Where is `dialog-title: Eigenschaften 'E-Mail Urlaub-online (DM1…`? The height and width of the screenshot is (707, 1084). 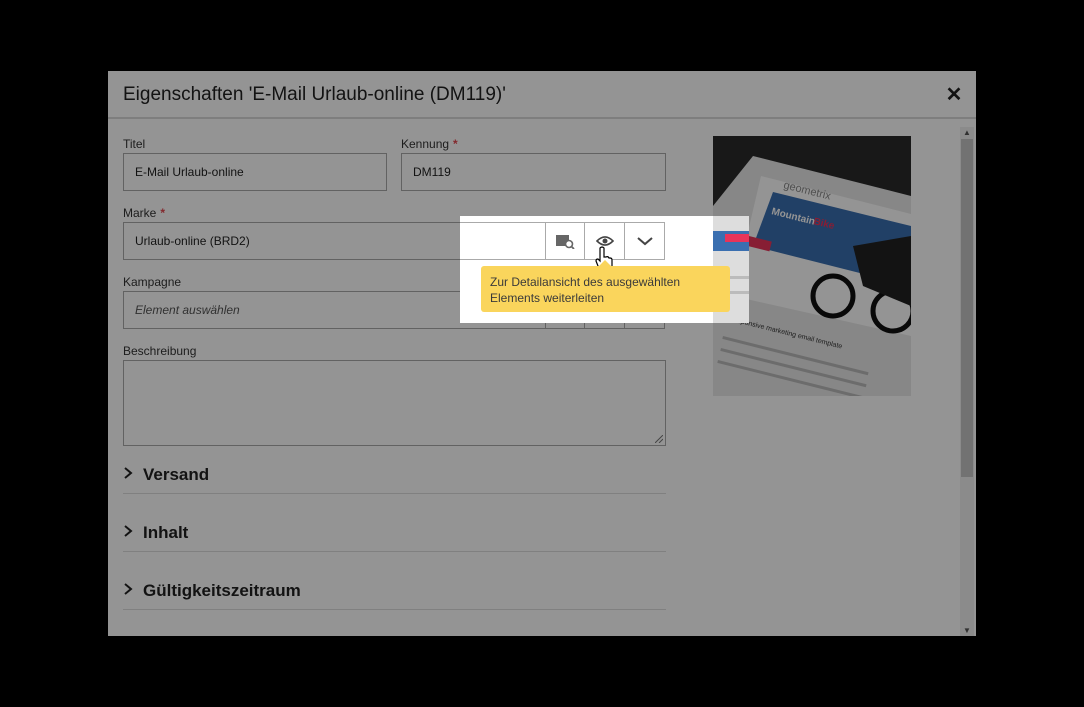 dialog-title: Eigenschaften 'E-Mail Urlaub-online (DM1… is located at coordinates (314, 94).